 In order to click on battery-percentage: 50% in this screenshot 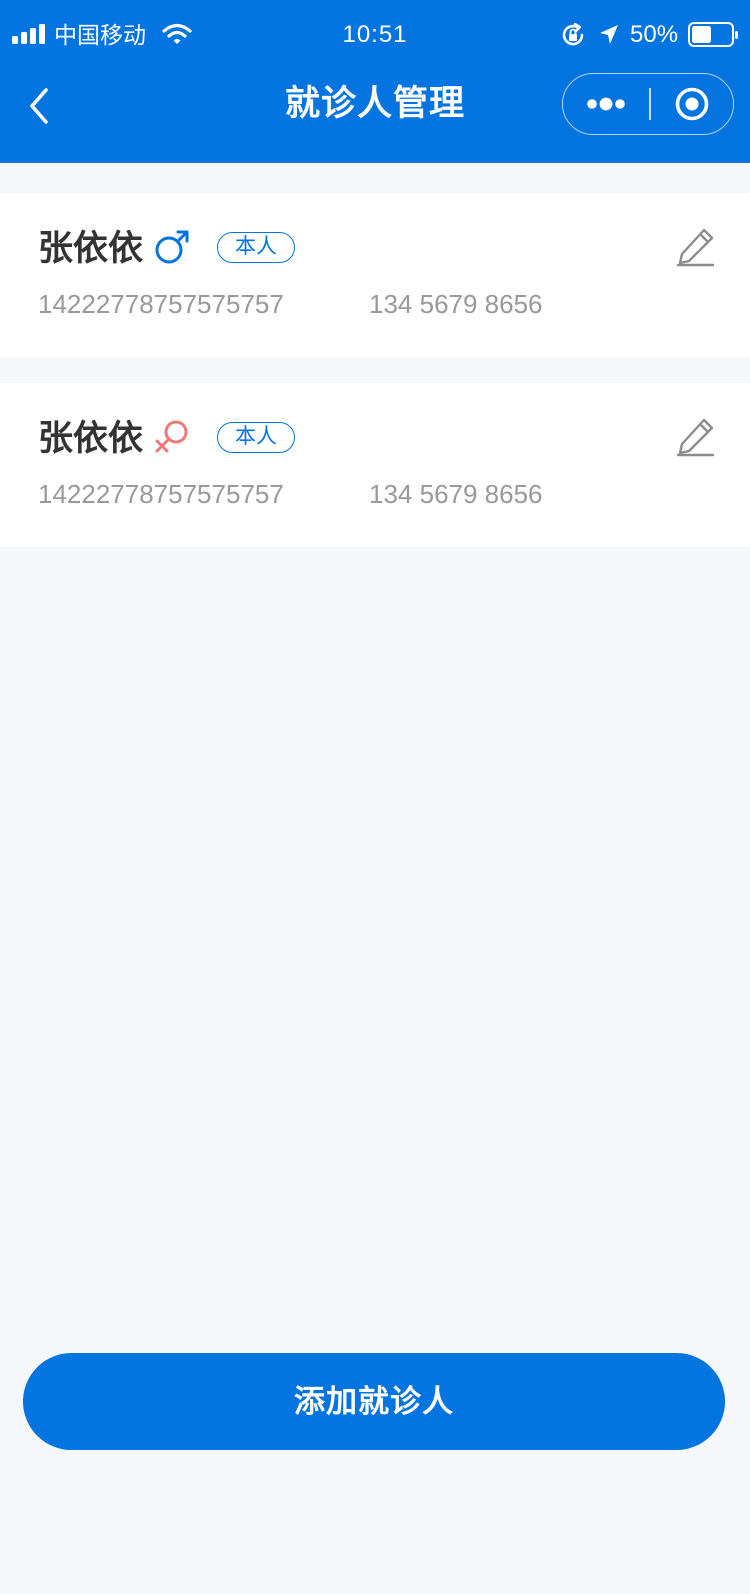, I will do `click(654, 34)`.